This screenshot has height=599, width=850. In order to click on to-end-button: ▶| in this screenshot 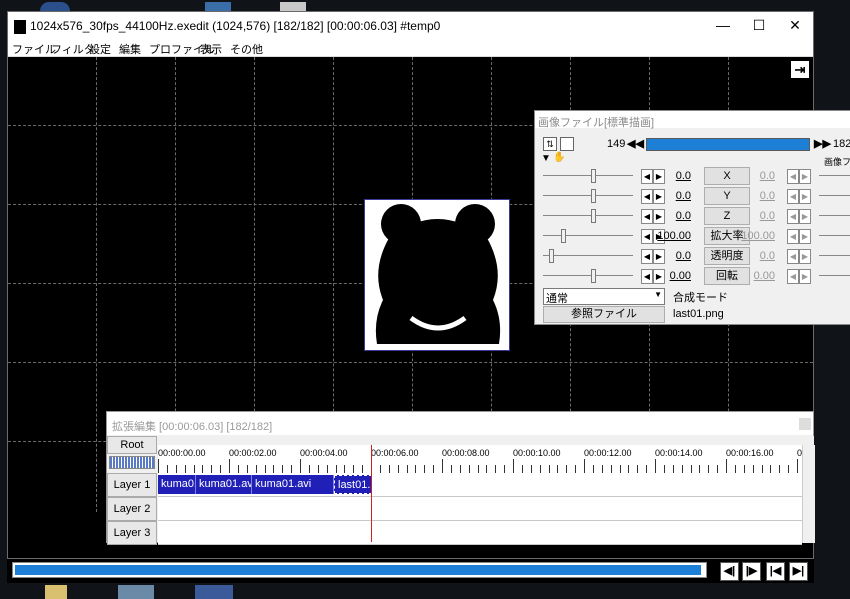, I will do `click(798, 571)`.